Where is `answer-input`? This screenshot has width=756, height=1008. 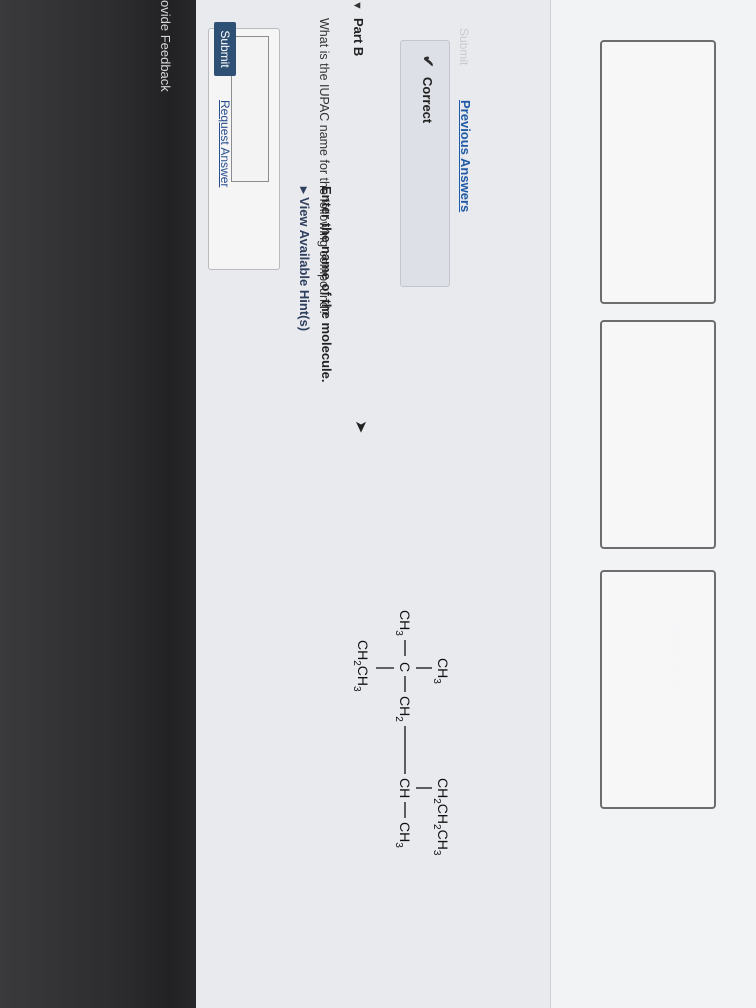 answer-input is located at coordinates (250, 109).